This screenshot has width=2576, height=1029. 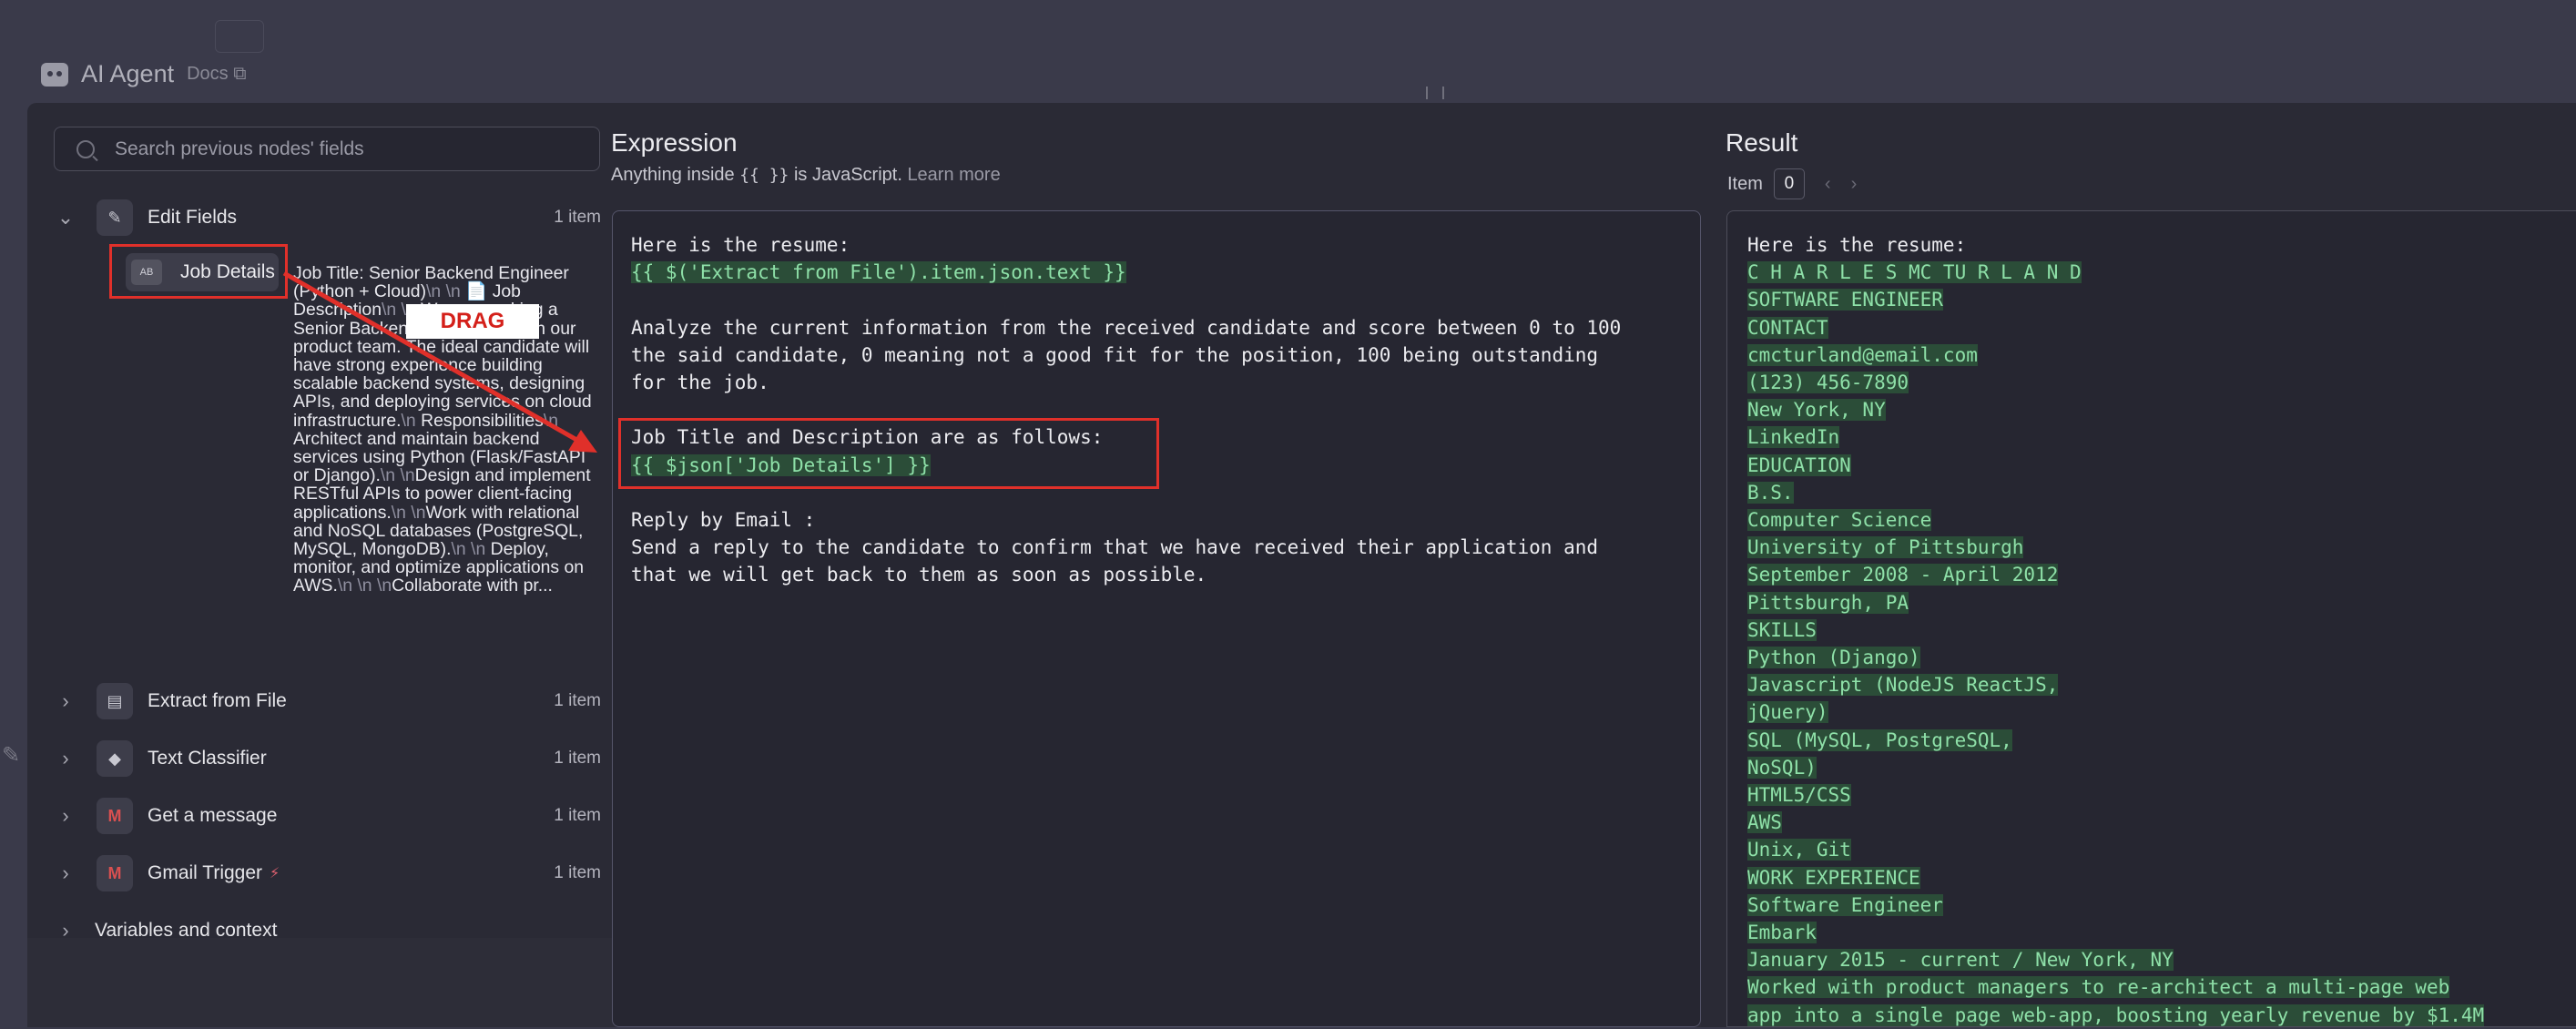 I want to click on node-name: Gmail Trigger, so click(x=205, y=872).